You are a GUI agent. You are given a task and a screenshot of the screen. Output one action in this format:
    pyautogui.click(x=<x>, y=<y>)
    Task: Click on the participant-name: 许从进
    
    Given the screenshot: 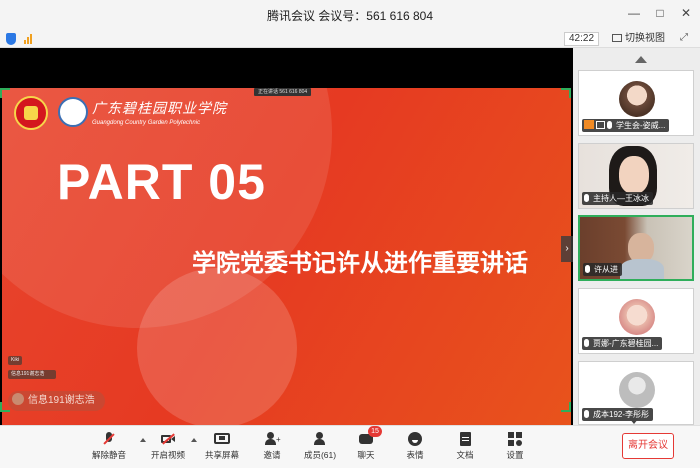 What is the action you would take?
    pyautogui.click(x=606, y=269)
    